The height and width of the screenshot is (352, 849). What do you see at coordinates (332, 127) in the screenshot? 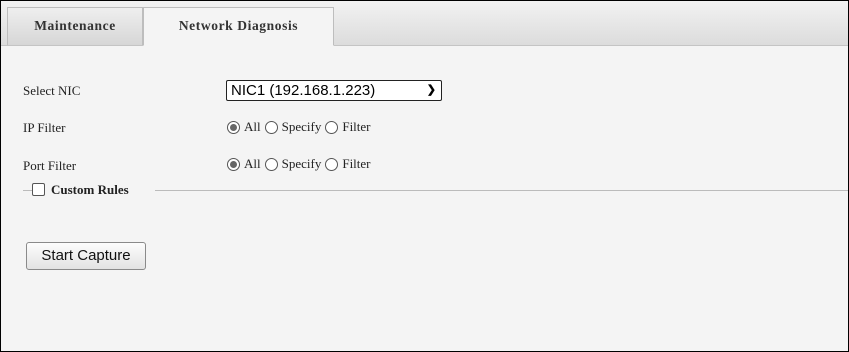
I see `ip-filter-filter-radio` at bounding box center [332, 127].